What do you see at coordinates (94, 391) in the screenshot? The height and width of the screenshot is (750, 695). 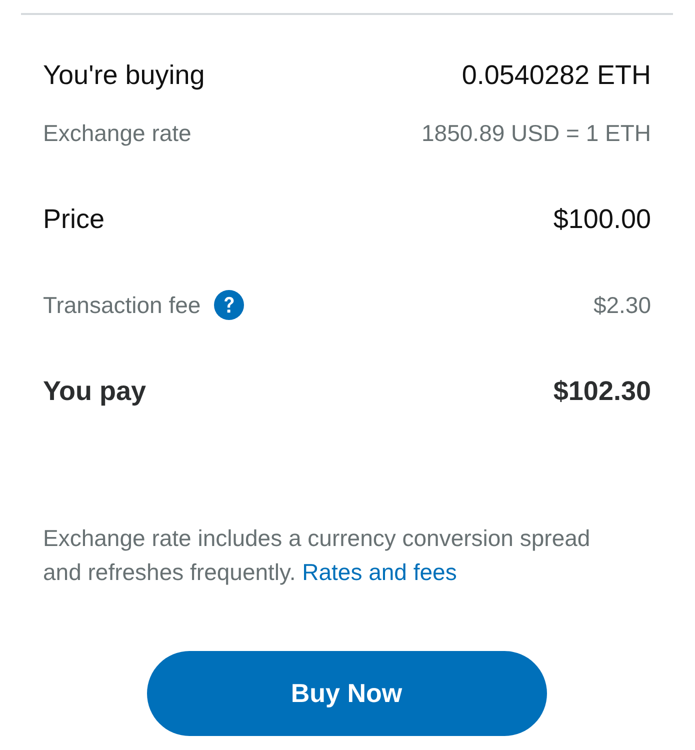 I see `row-label: You pay` at bounding box center [94, 391].